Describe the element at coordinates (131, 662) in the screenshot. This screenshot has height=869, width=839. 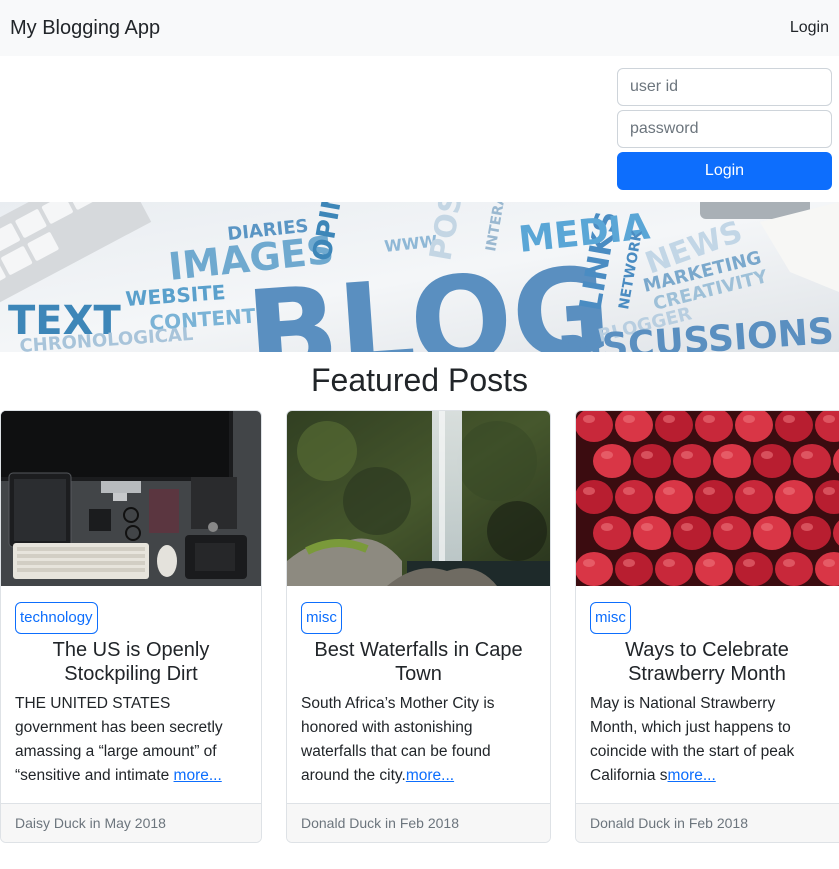
I see `post-title: The US is Openly Stockpiling Dirt` at that location.